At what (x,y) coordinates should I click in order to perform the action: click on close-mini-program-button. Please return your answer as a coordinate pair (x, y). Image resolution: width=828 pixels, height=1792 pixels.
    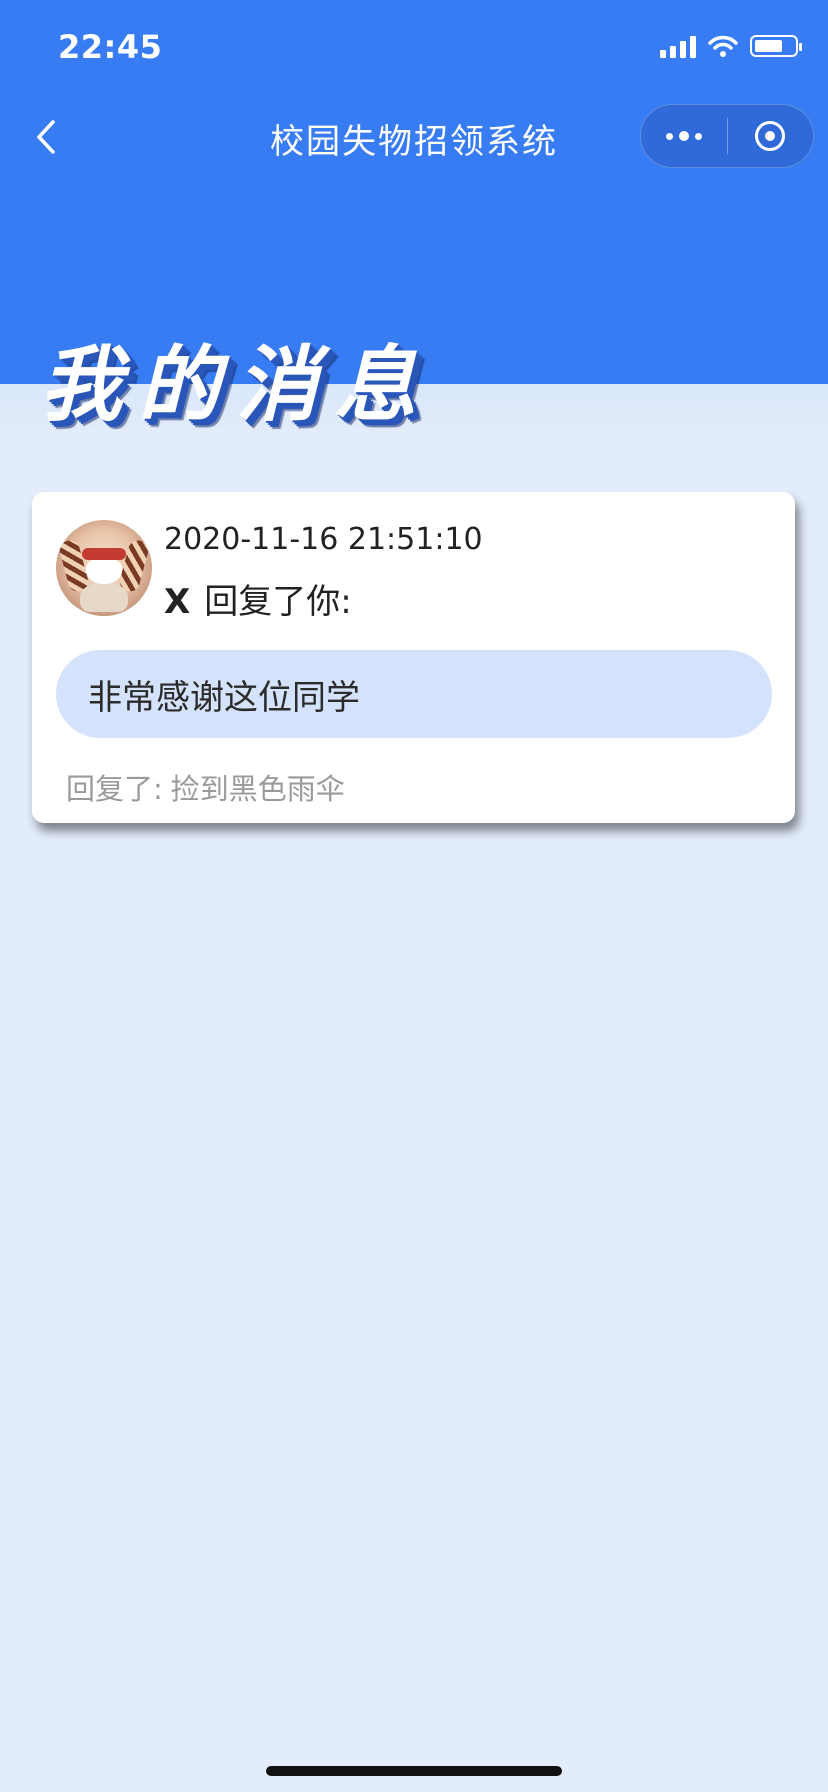
    Looking at the image, I should click on (771, 136).